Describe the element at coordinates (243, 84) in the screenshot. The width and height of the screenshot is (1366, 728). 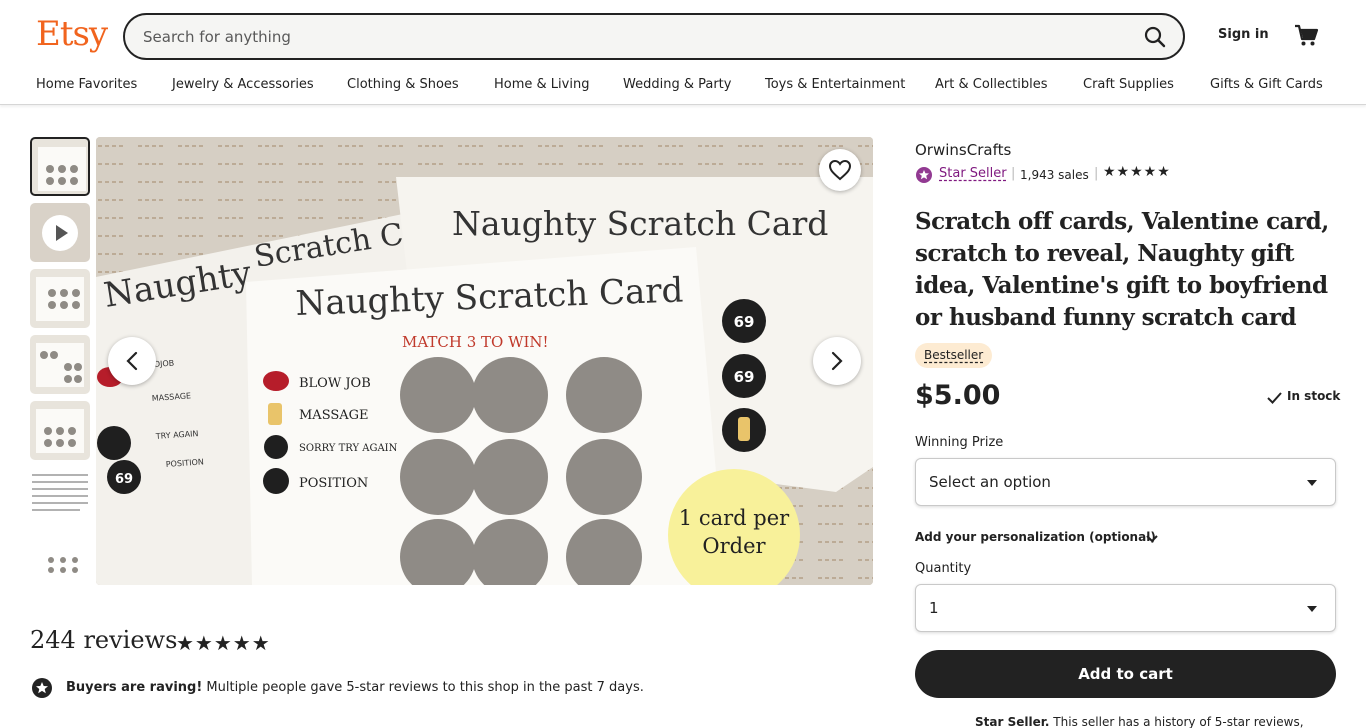
I see `nav-jewelry-accessories: Jewelry & Accessories` at that location.